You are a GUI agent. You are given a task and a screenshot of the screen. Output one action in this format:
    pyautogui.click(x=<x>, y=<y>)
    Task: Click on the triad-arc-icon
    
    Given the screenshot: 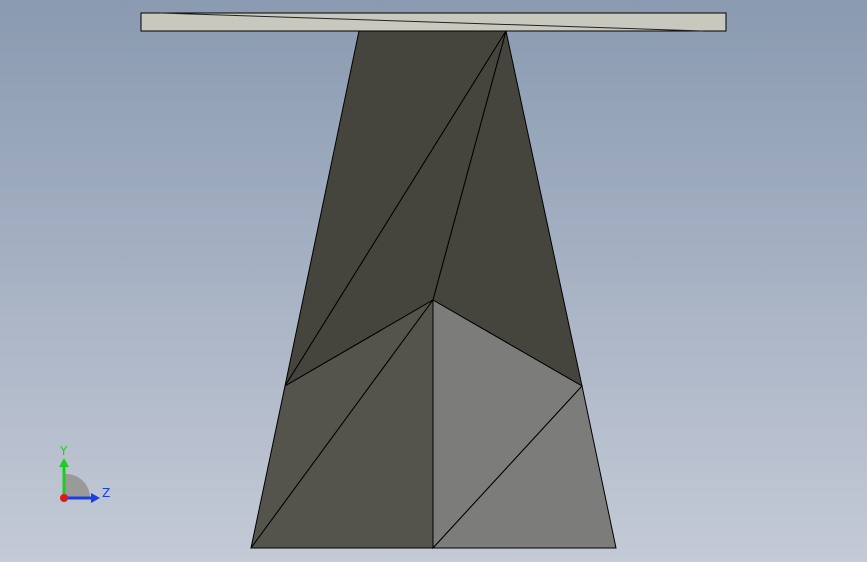 What is the action you would take?
    pyautogui.click(x=77, y=485)
    